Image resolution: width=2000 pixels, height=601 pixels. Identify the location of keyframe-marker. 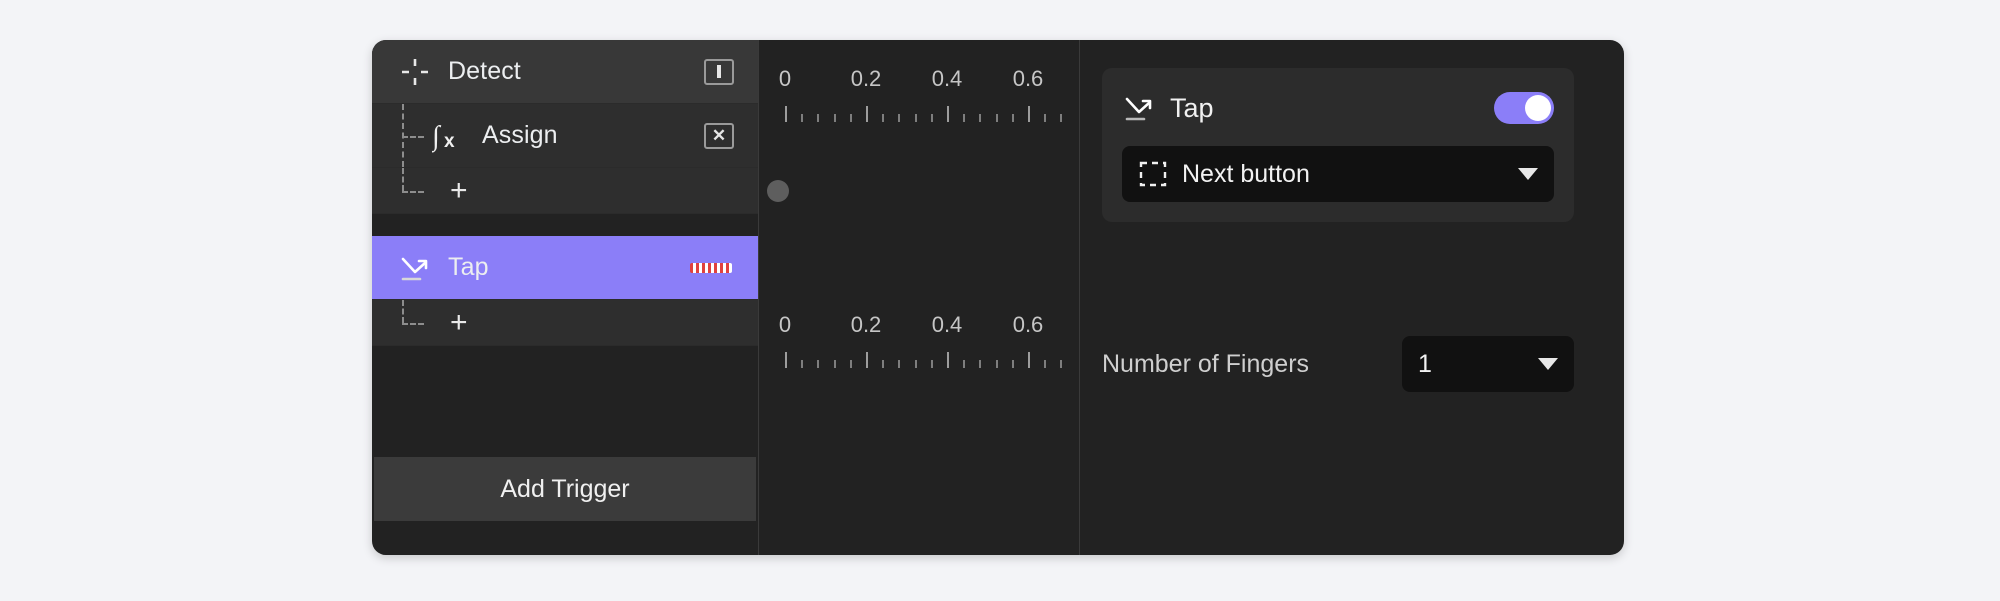
(778, 191).